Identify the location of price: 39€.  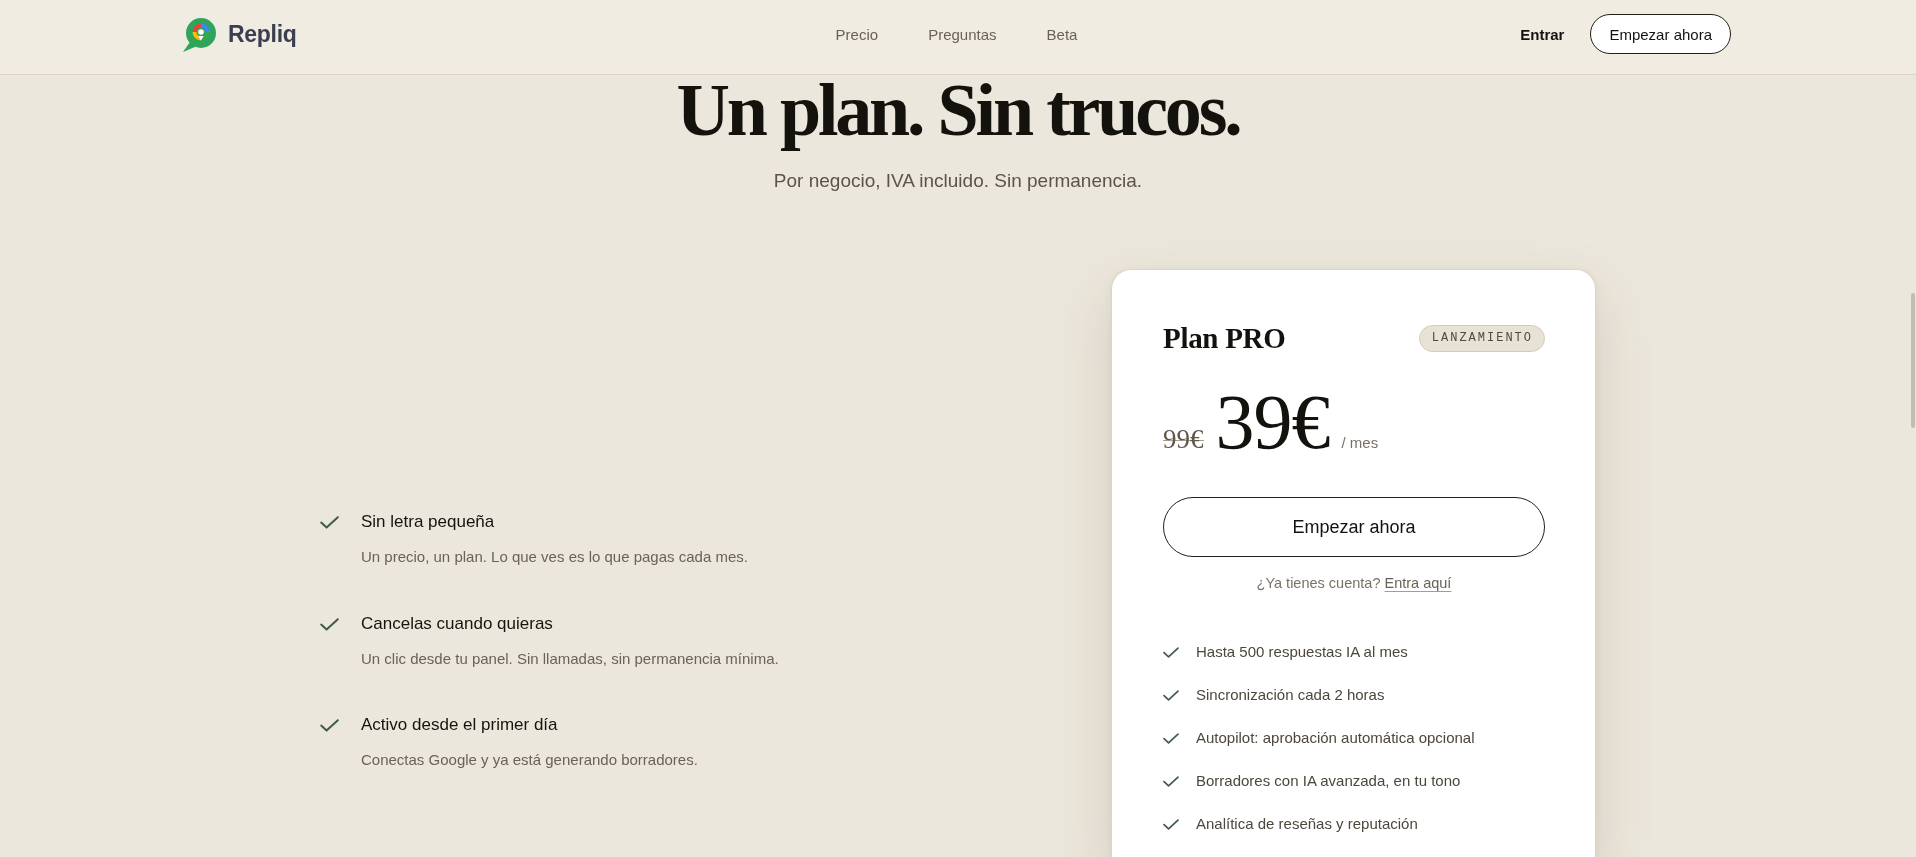
(1272, 422).